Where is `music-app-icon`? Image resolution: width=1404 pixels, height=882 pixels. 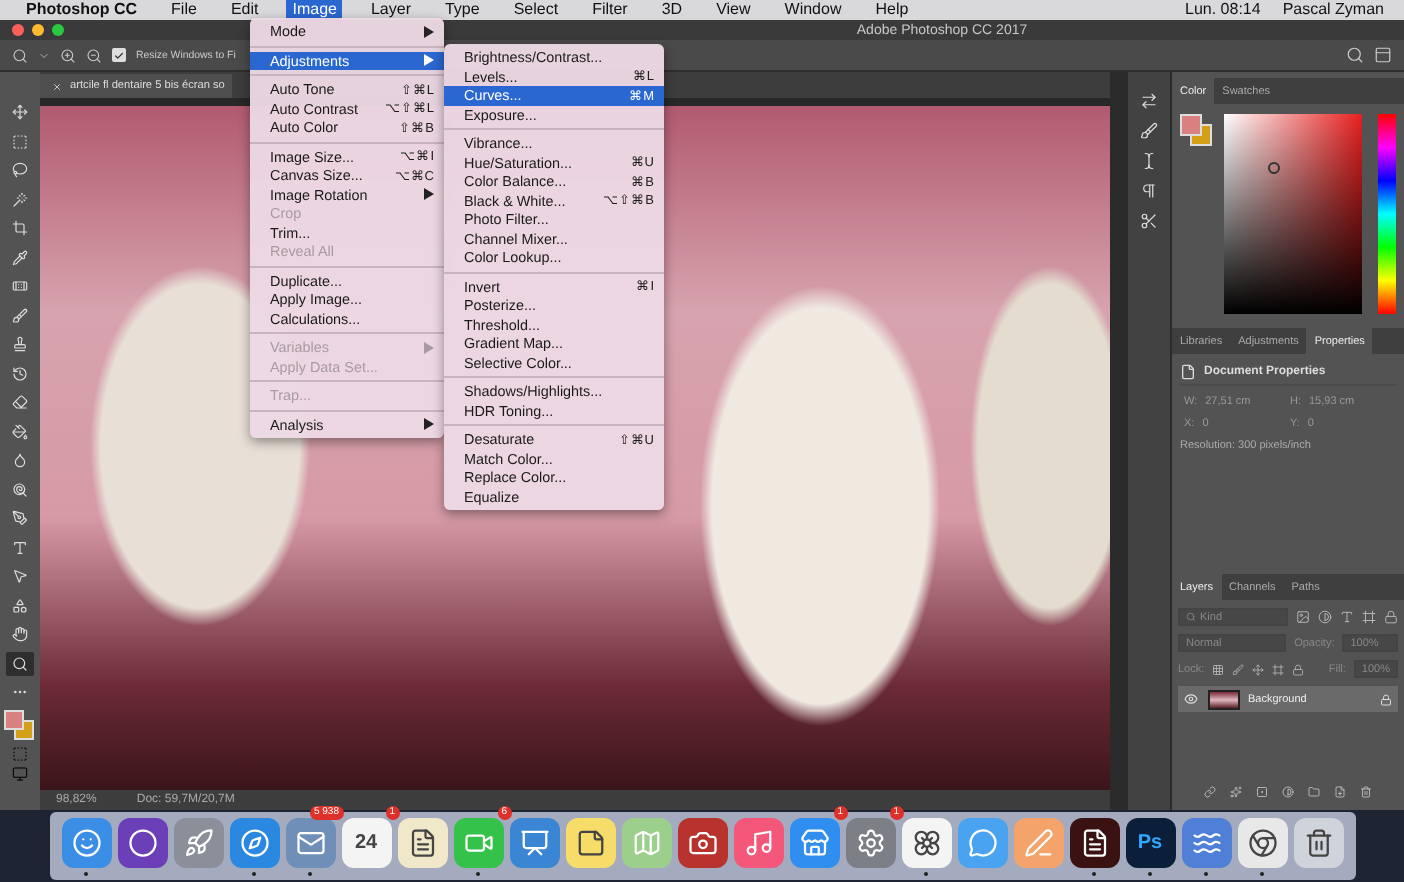
music-app-icon is located at coordinates (758, 842).